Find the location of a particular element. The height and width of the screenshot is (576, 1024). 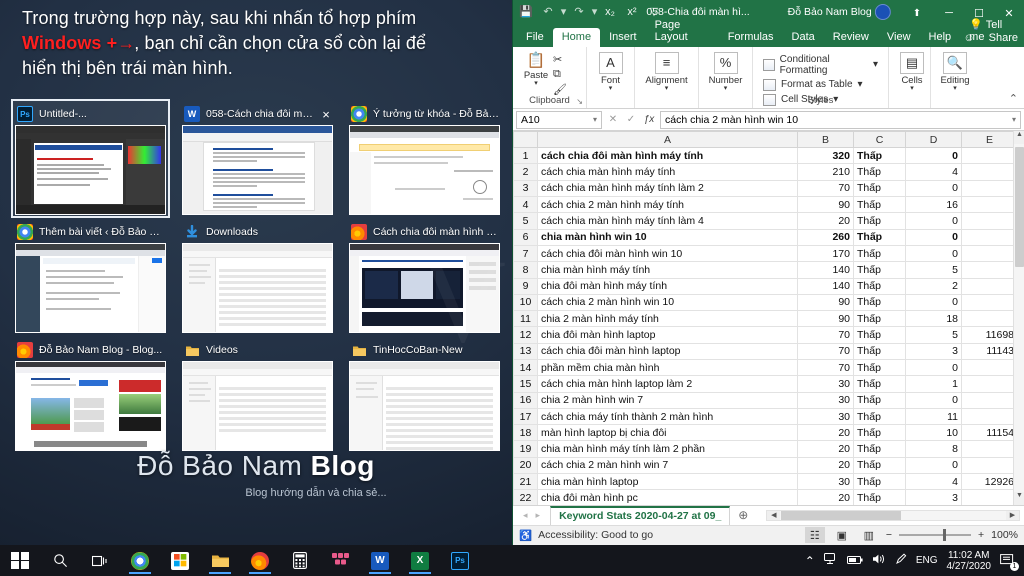

cell-C6: Thấp is located at coordinates (879, 237).